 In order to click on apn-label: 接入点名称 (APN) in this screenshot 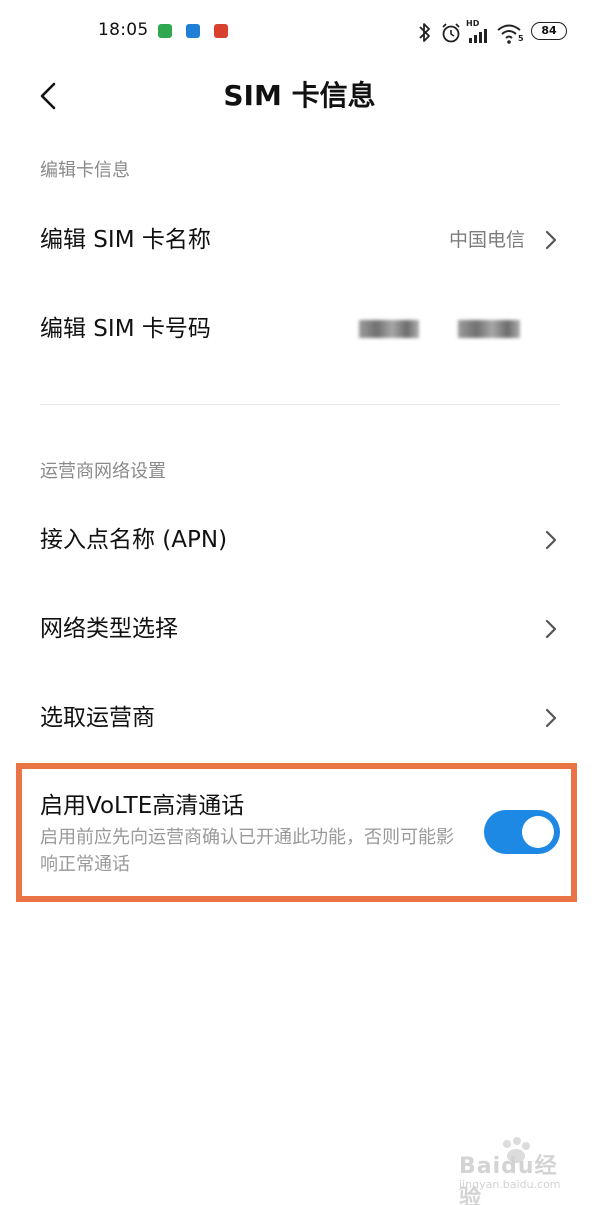, I will do `click(134, 540)`.